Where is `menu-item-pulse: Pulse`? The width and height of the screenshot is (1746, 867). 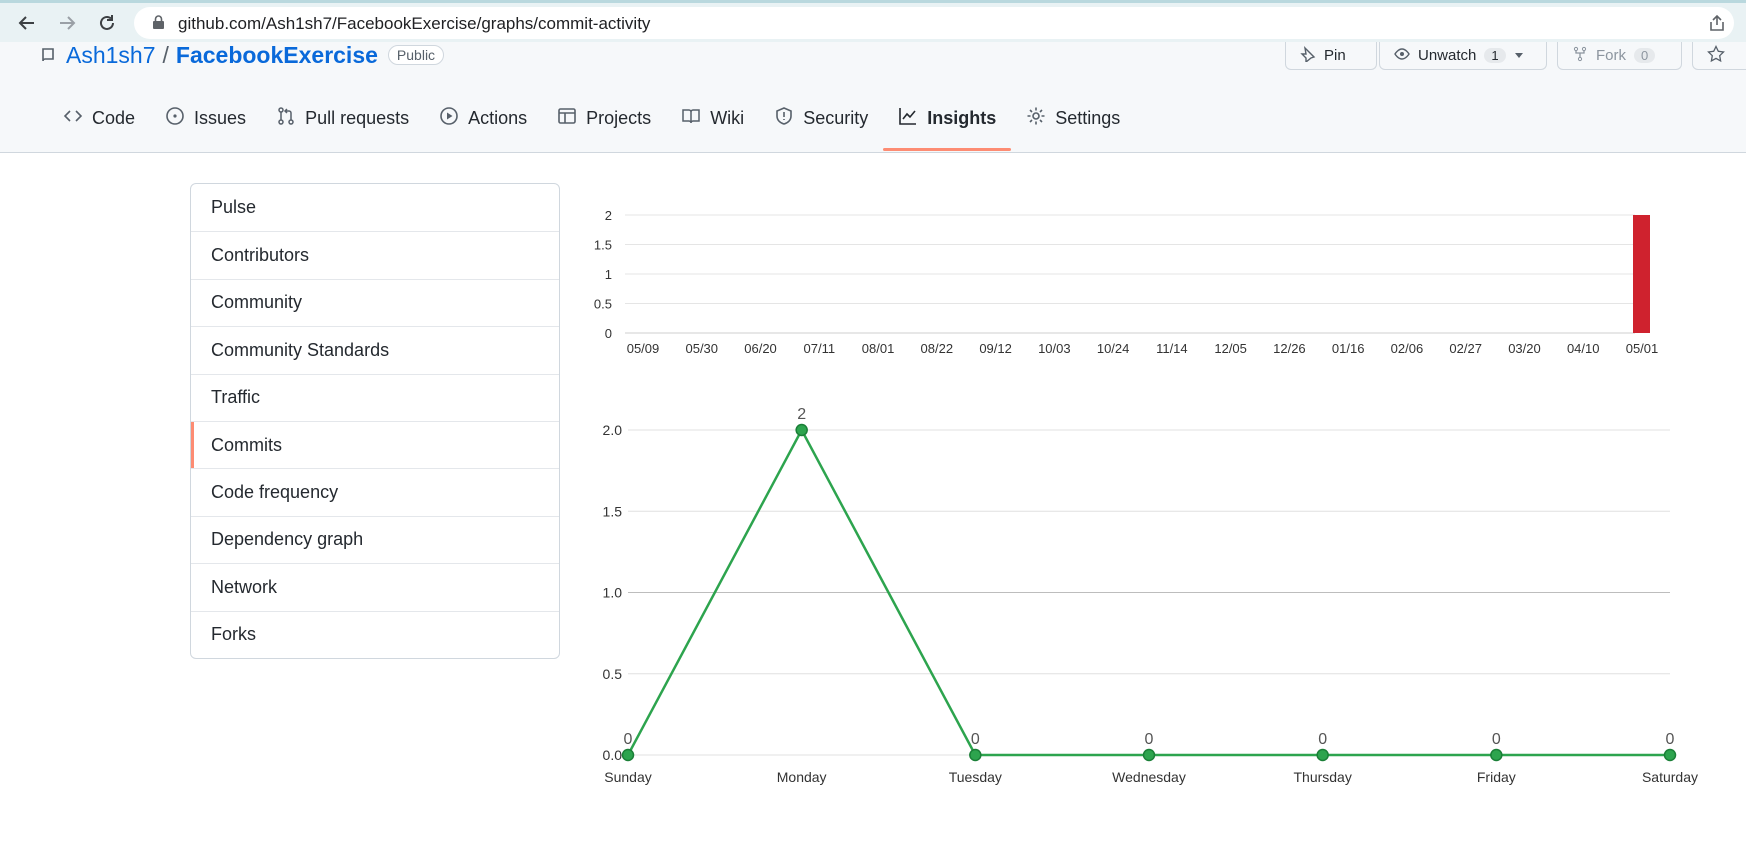 menu-item-pulse: Pulse is located at coordinates (375, 207).